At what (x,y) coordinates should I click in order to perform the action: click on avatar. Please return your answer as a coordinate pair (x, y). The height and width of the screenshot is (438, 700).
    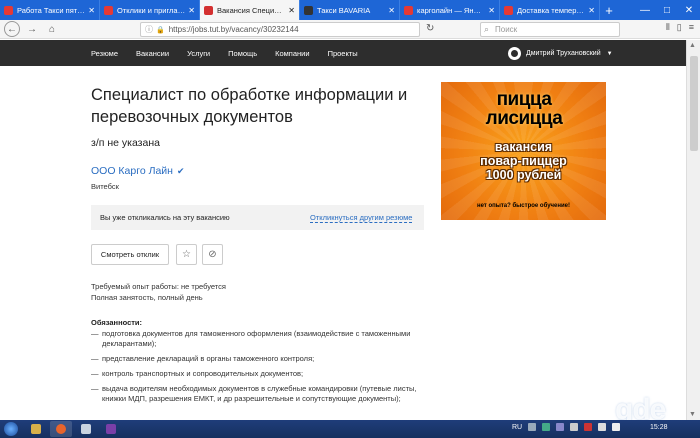
    Looking at the image, I should click on (514, 53).